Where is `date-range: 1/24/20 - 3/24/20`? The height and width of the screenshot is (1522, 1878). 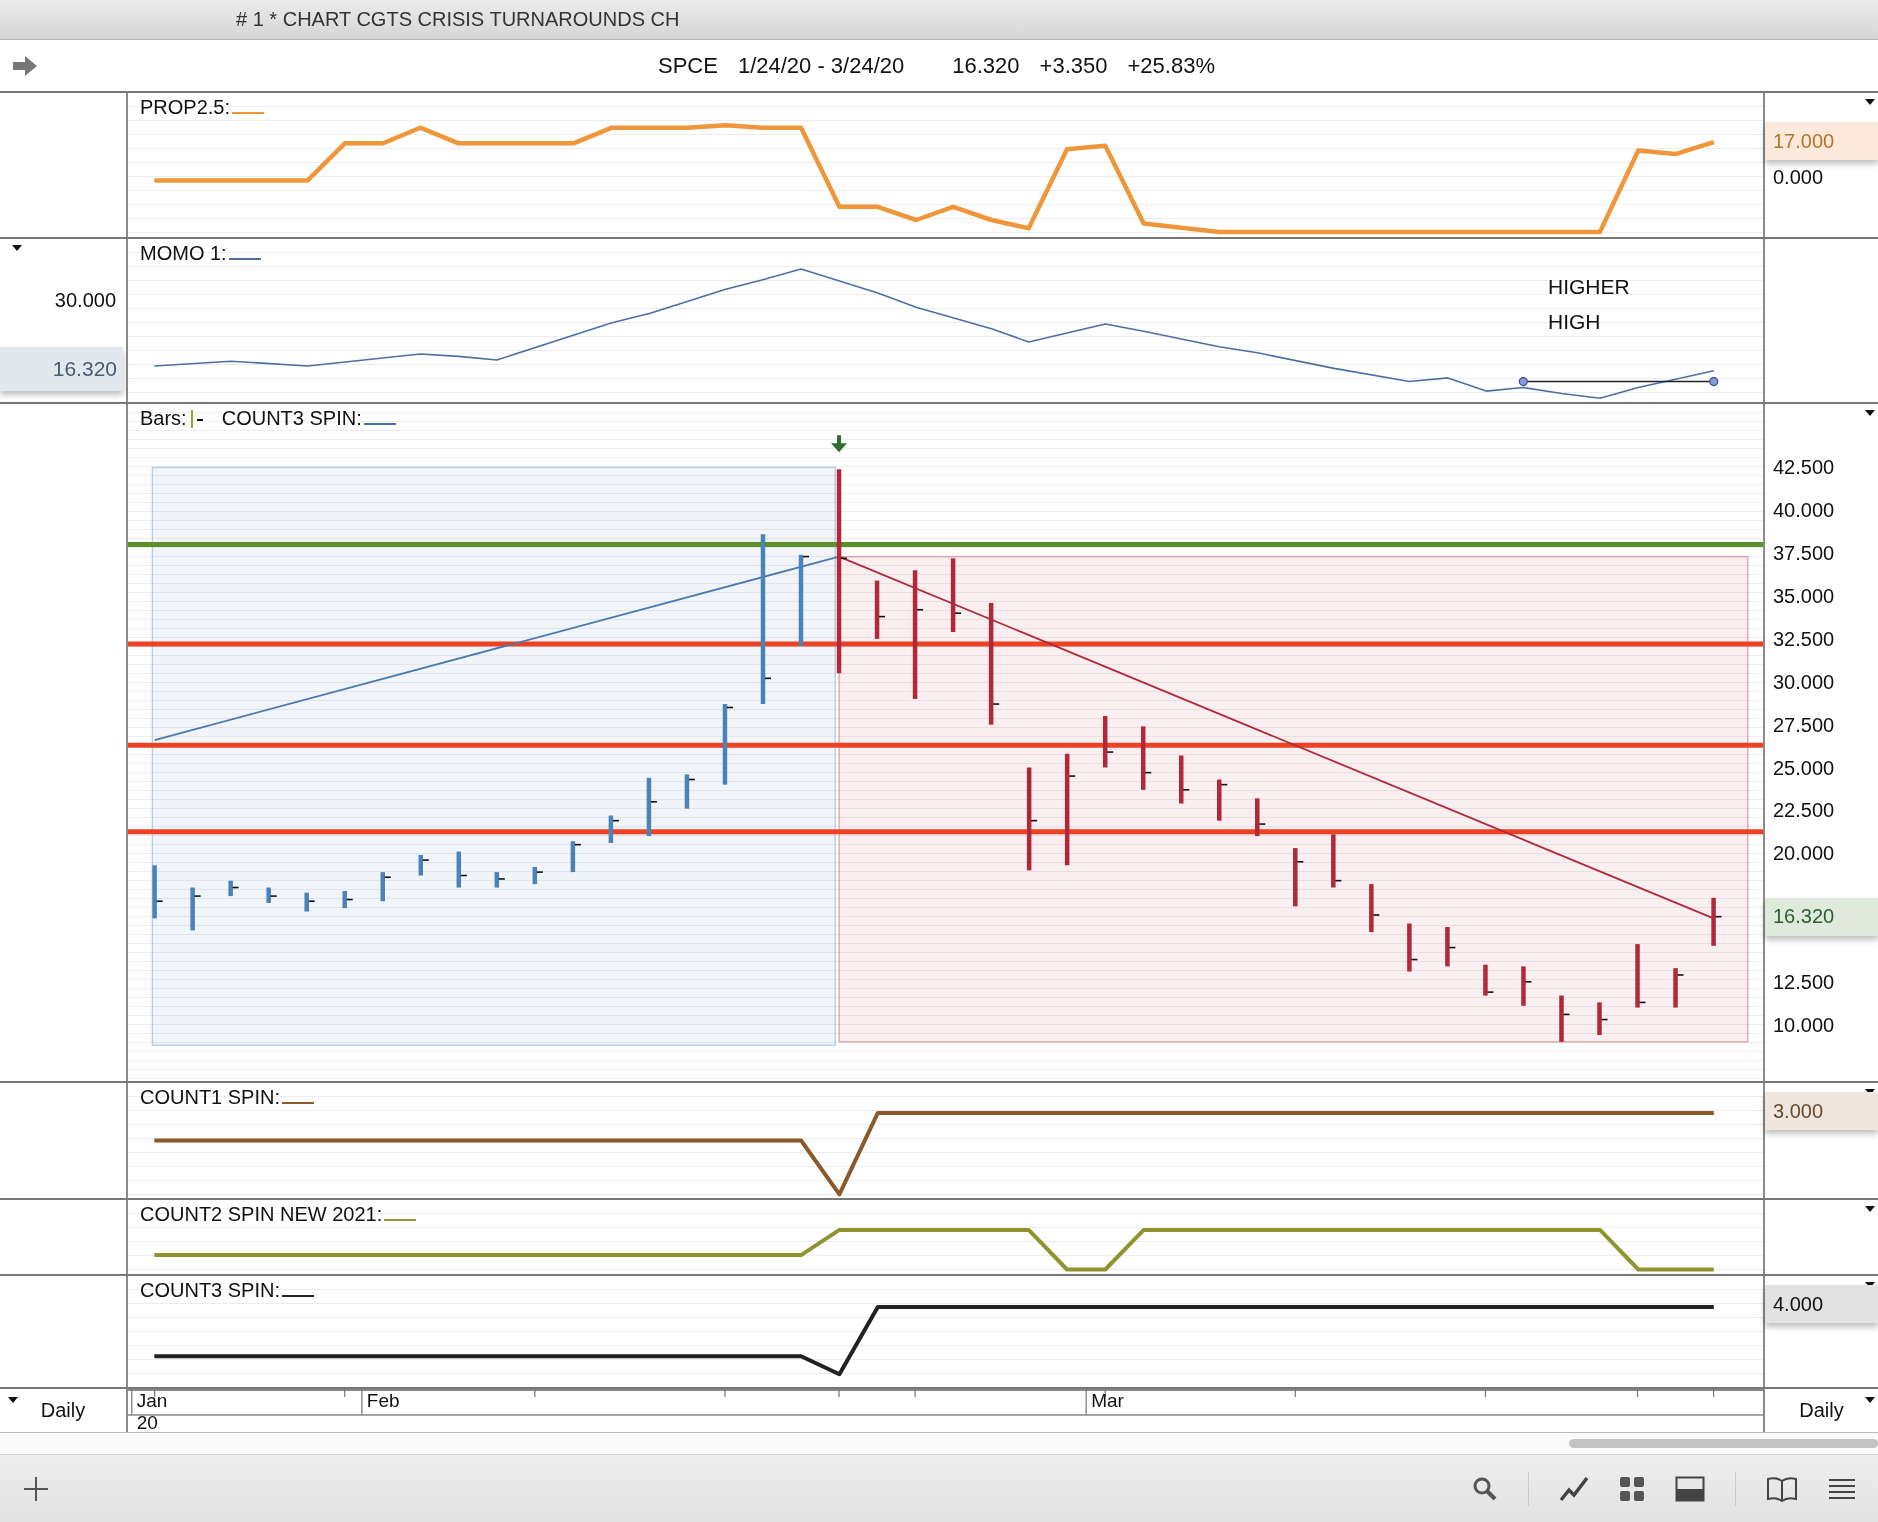 date-range: 1/24/20 - 3/24/20 is located at coordinates (821, 65).